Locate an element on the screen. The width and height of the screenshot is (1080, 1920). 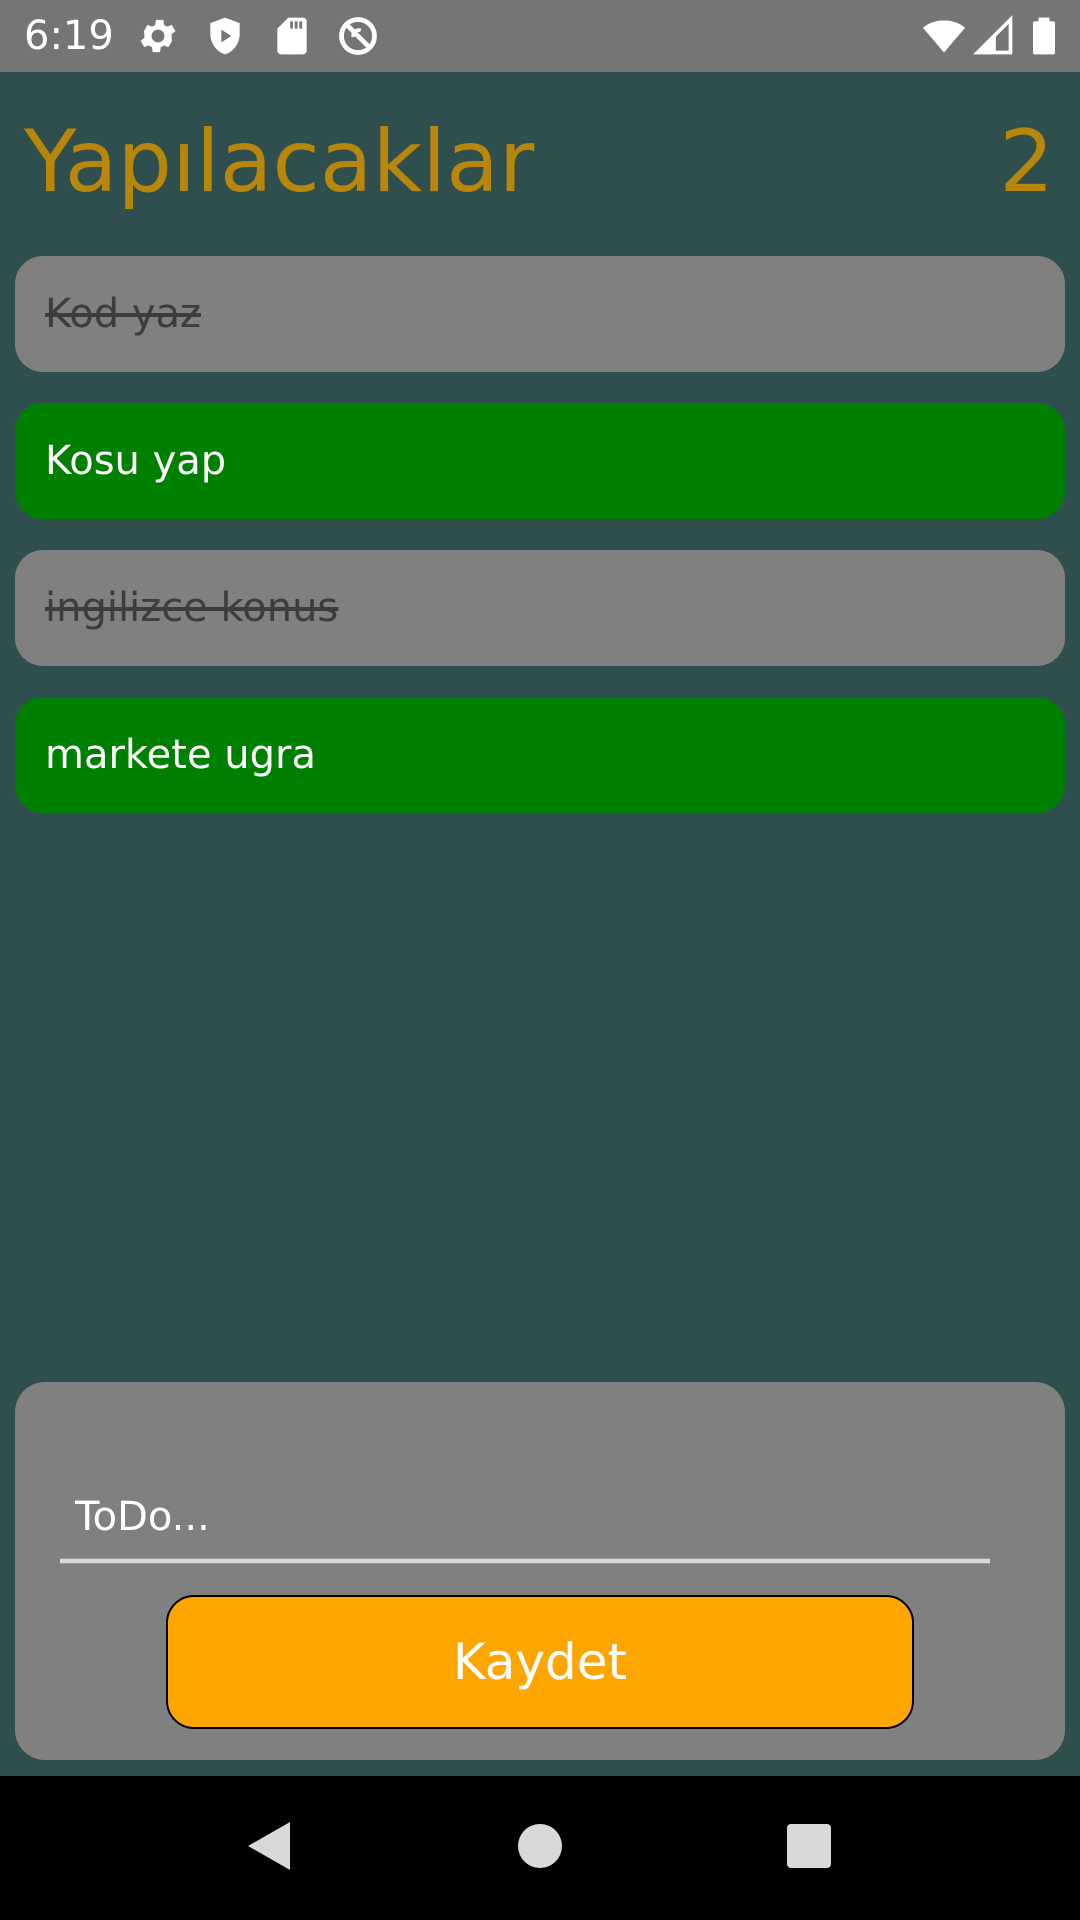
recents-button is located at coordinates (809, 1848).